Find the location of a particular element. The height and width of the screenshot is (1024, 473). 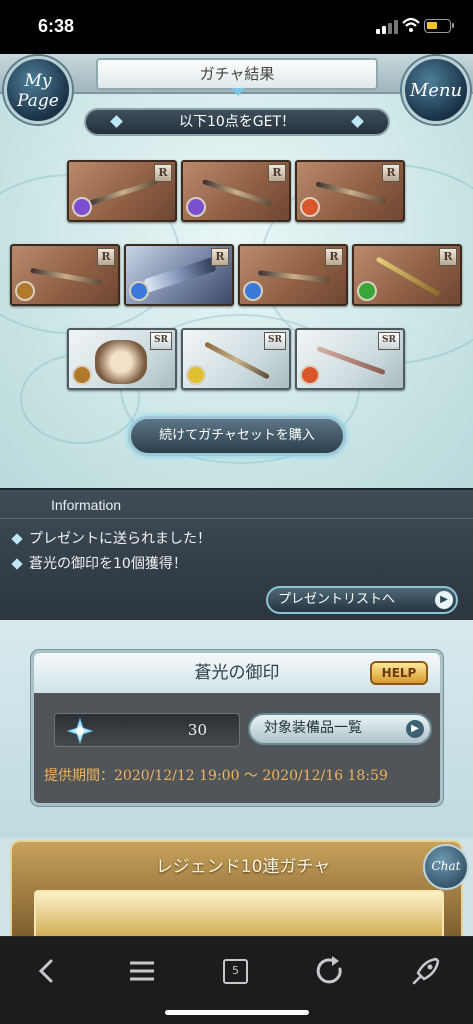

character-summon-icon is located at coordinates (121, 362).